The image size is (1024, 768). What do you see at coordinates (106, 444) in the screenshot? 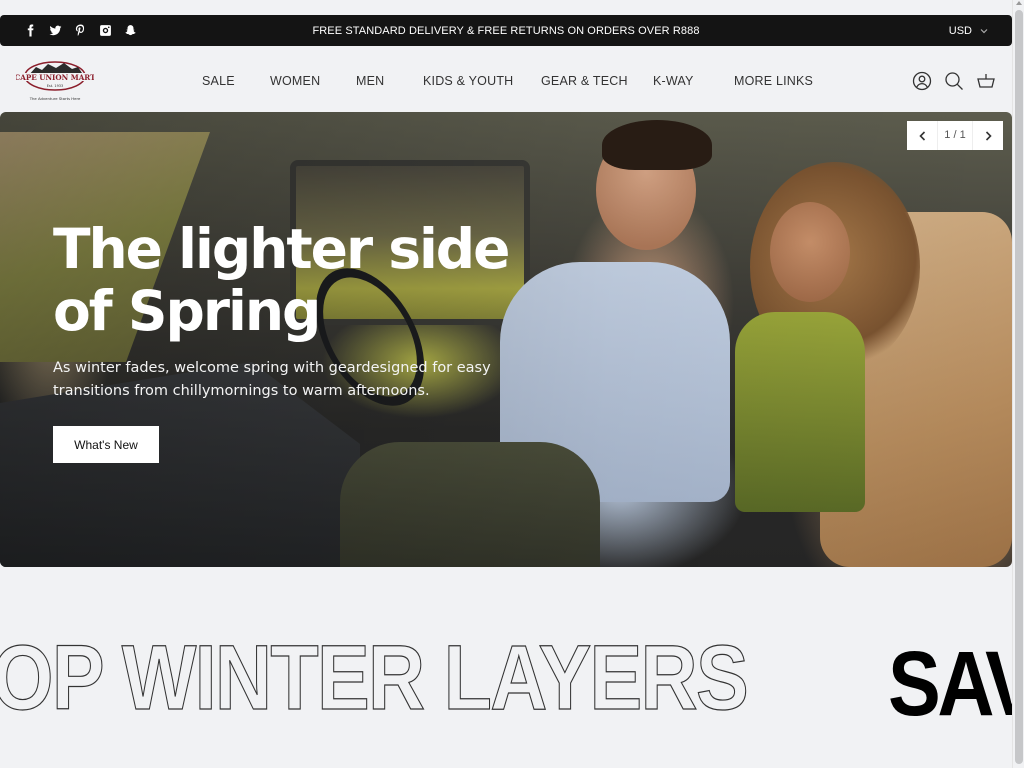
I see `whats-new-button: What's New` at bounding box center [106, 444].